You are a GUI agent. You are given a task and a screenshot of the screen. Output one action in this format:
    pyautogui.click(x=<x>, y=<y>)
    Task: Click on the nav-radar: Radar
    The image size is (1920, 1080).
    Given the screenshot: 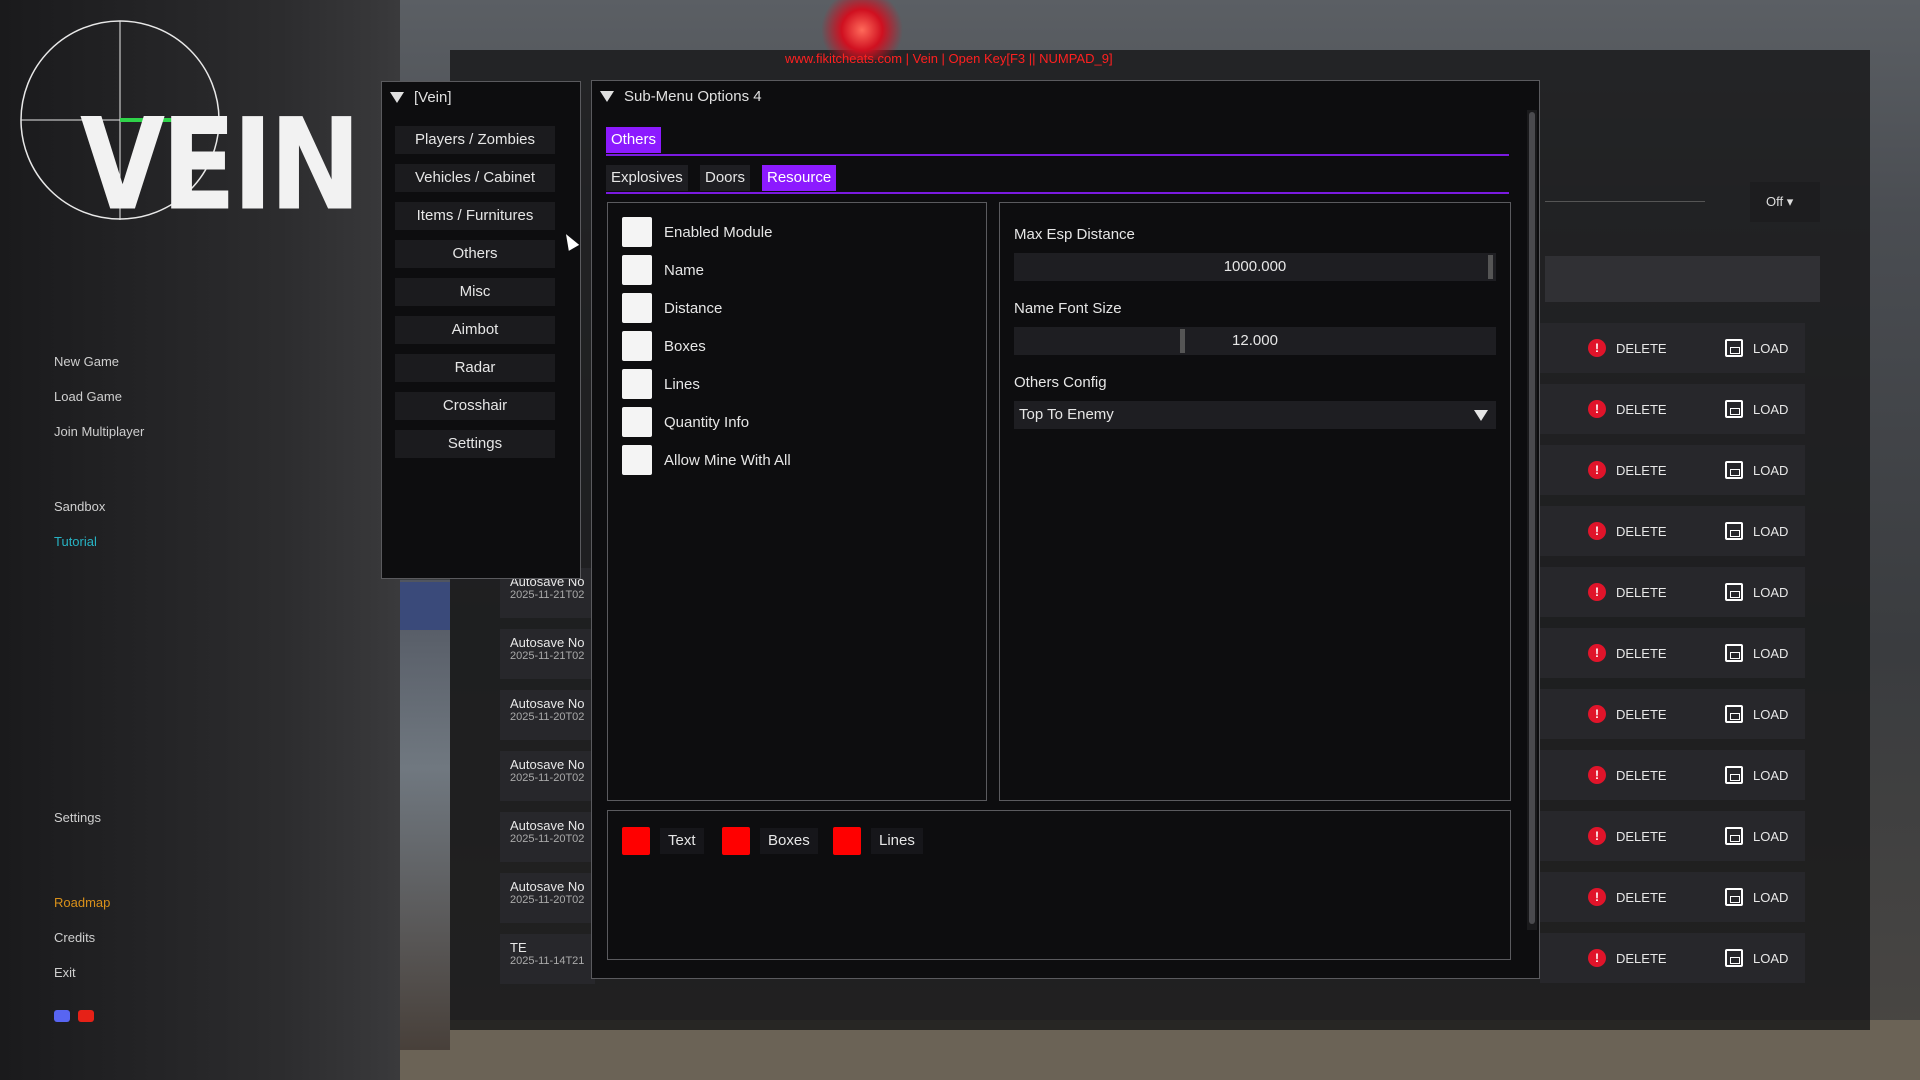 What is the action you would take?
    pyautogui.click(x=475, y=368)
    